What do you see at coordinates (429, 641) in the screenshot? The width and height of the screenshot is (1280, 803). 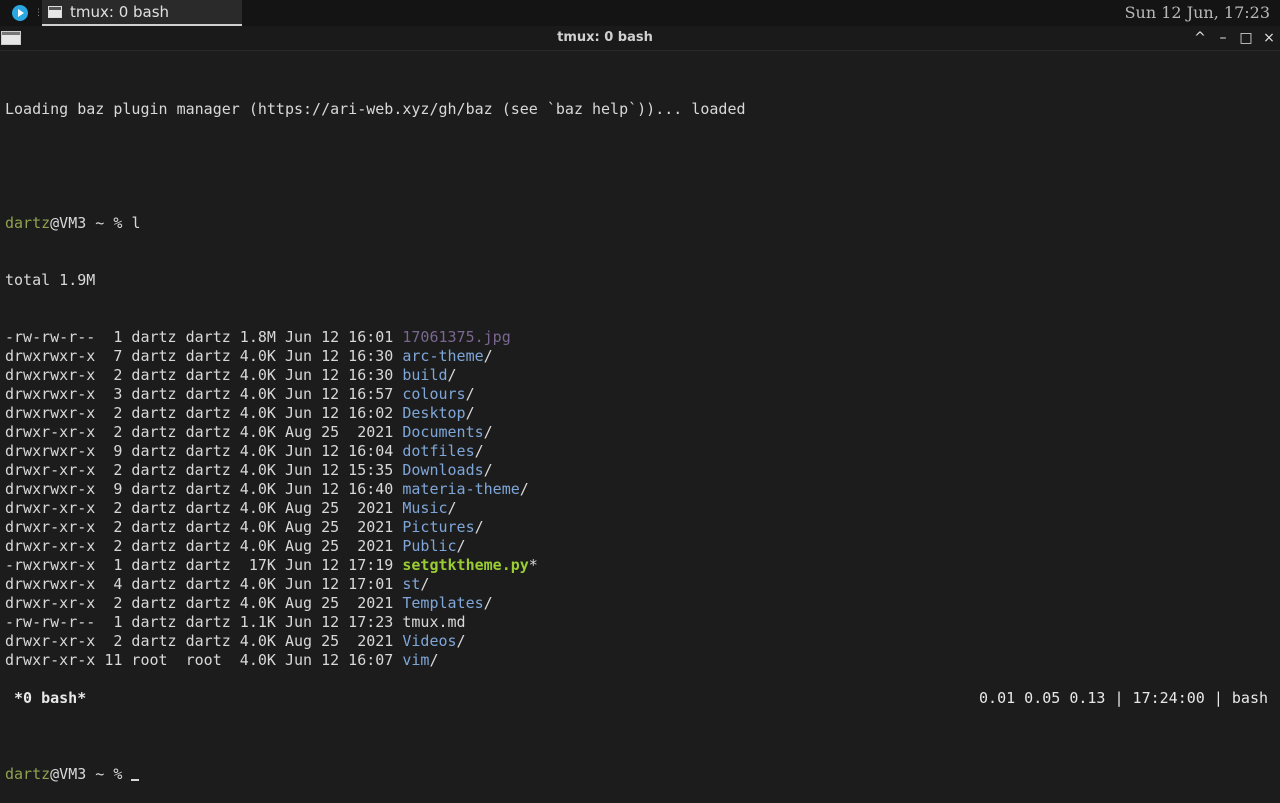 I see `file-name: Videos` at bounding box center [429, 641].